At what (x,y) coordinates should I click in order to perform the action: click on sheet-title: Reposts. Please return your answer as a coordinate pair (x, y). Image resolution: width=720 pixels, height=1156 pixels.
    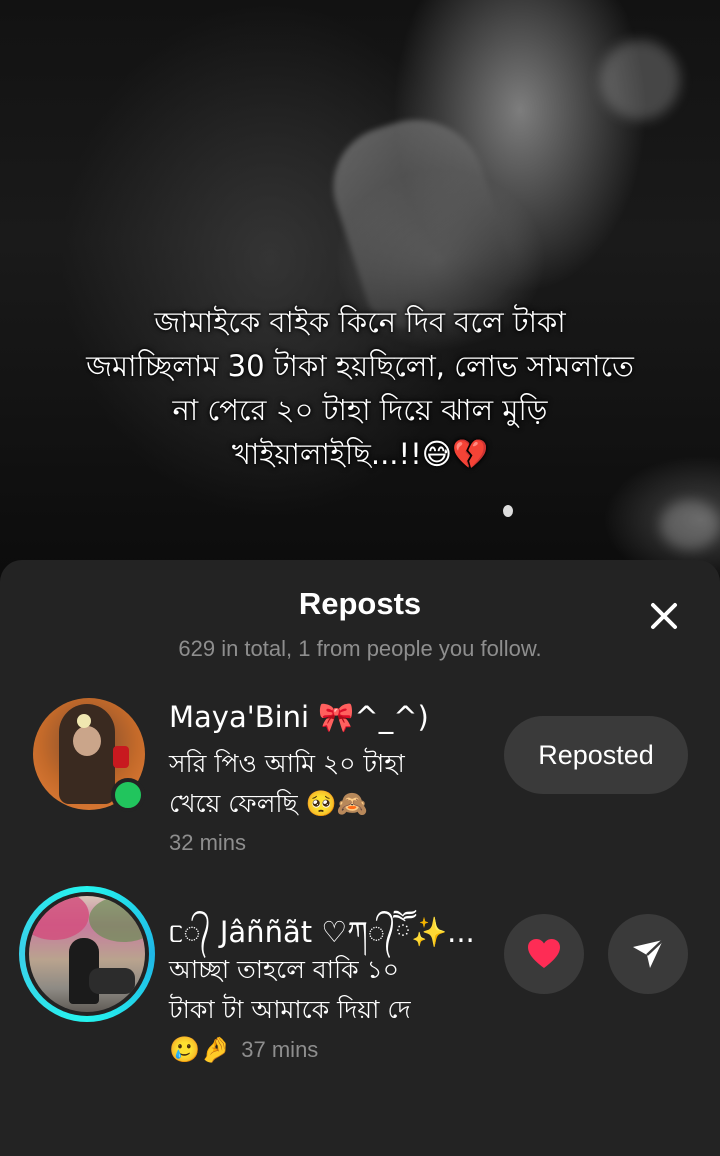
    Looking at the image, I should click on (360, 603).